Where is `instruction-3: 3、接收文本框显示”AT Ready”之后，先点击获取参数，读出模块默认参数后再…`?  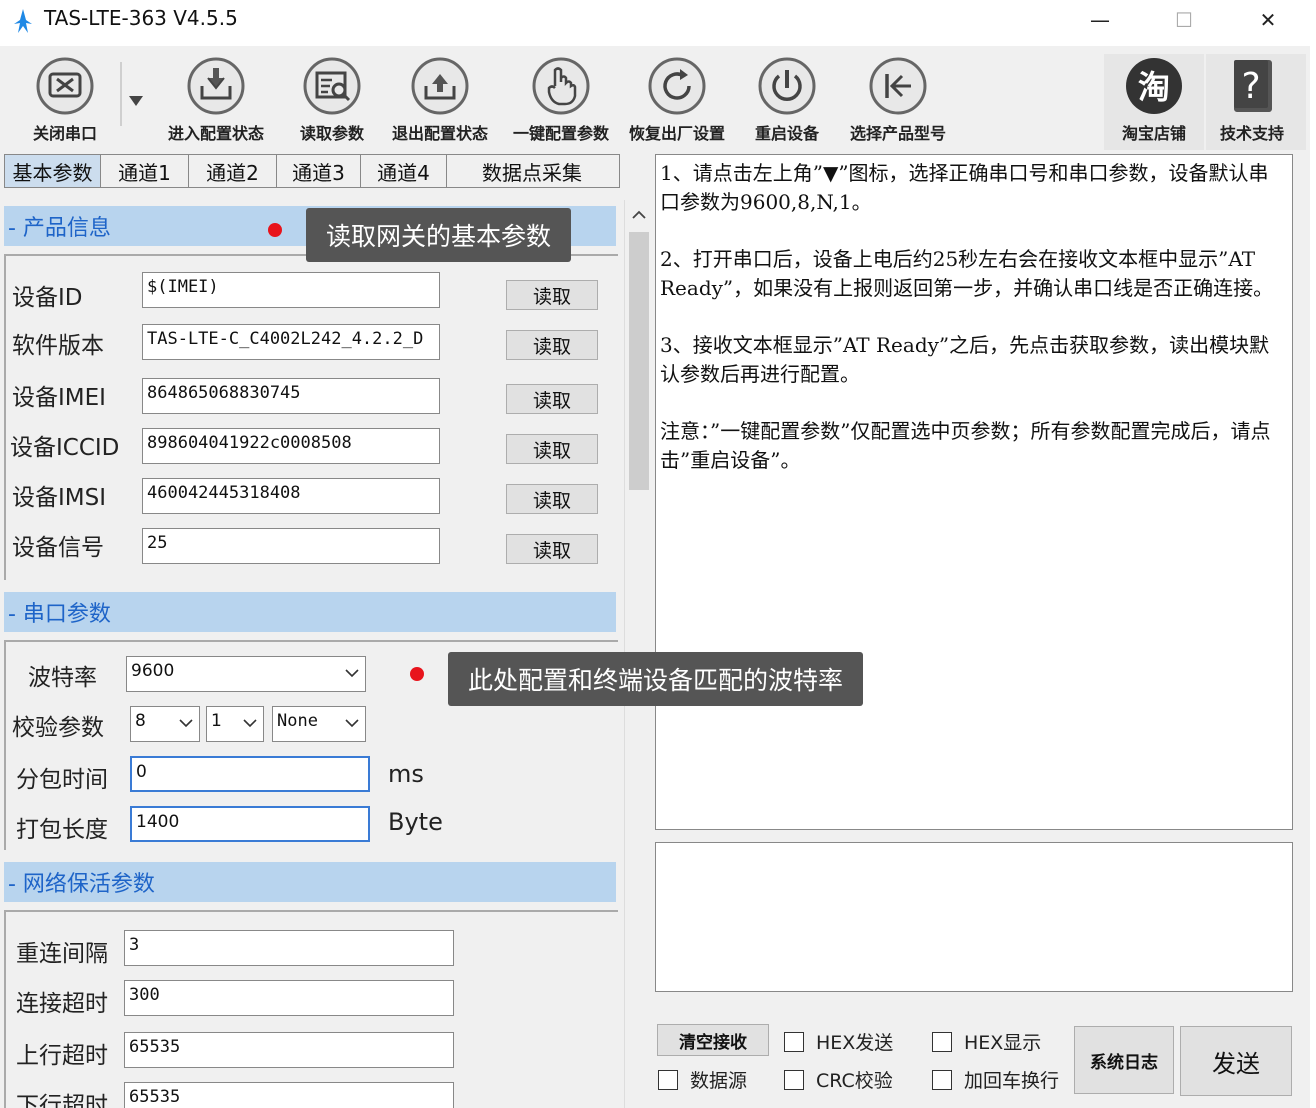
instruction-3: 3、接收文本框显示”AT Ready”之后，先点击获取参数，读出模块默认参数后再… is located at coordinates (965, 359).